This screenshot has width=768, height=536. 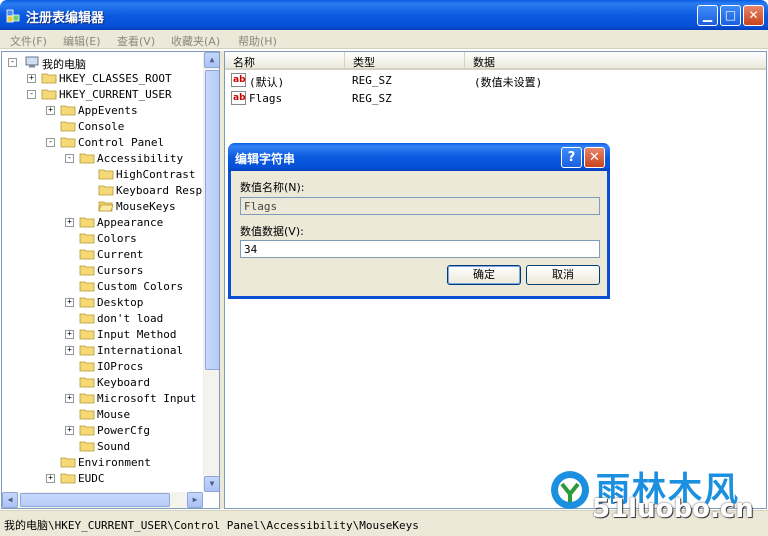 What do you see at coordinates (484, 275) in the screenshot?
I see `ok-button: 确定` at bounding box center [484, 275].